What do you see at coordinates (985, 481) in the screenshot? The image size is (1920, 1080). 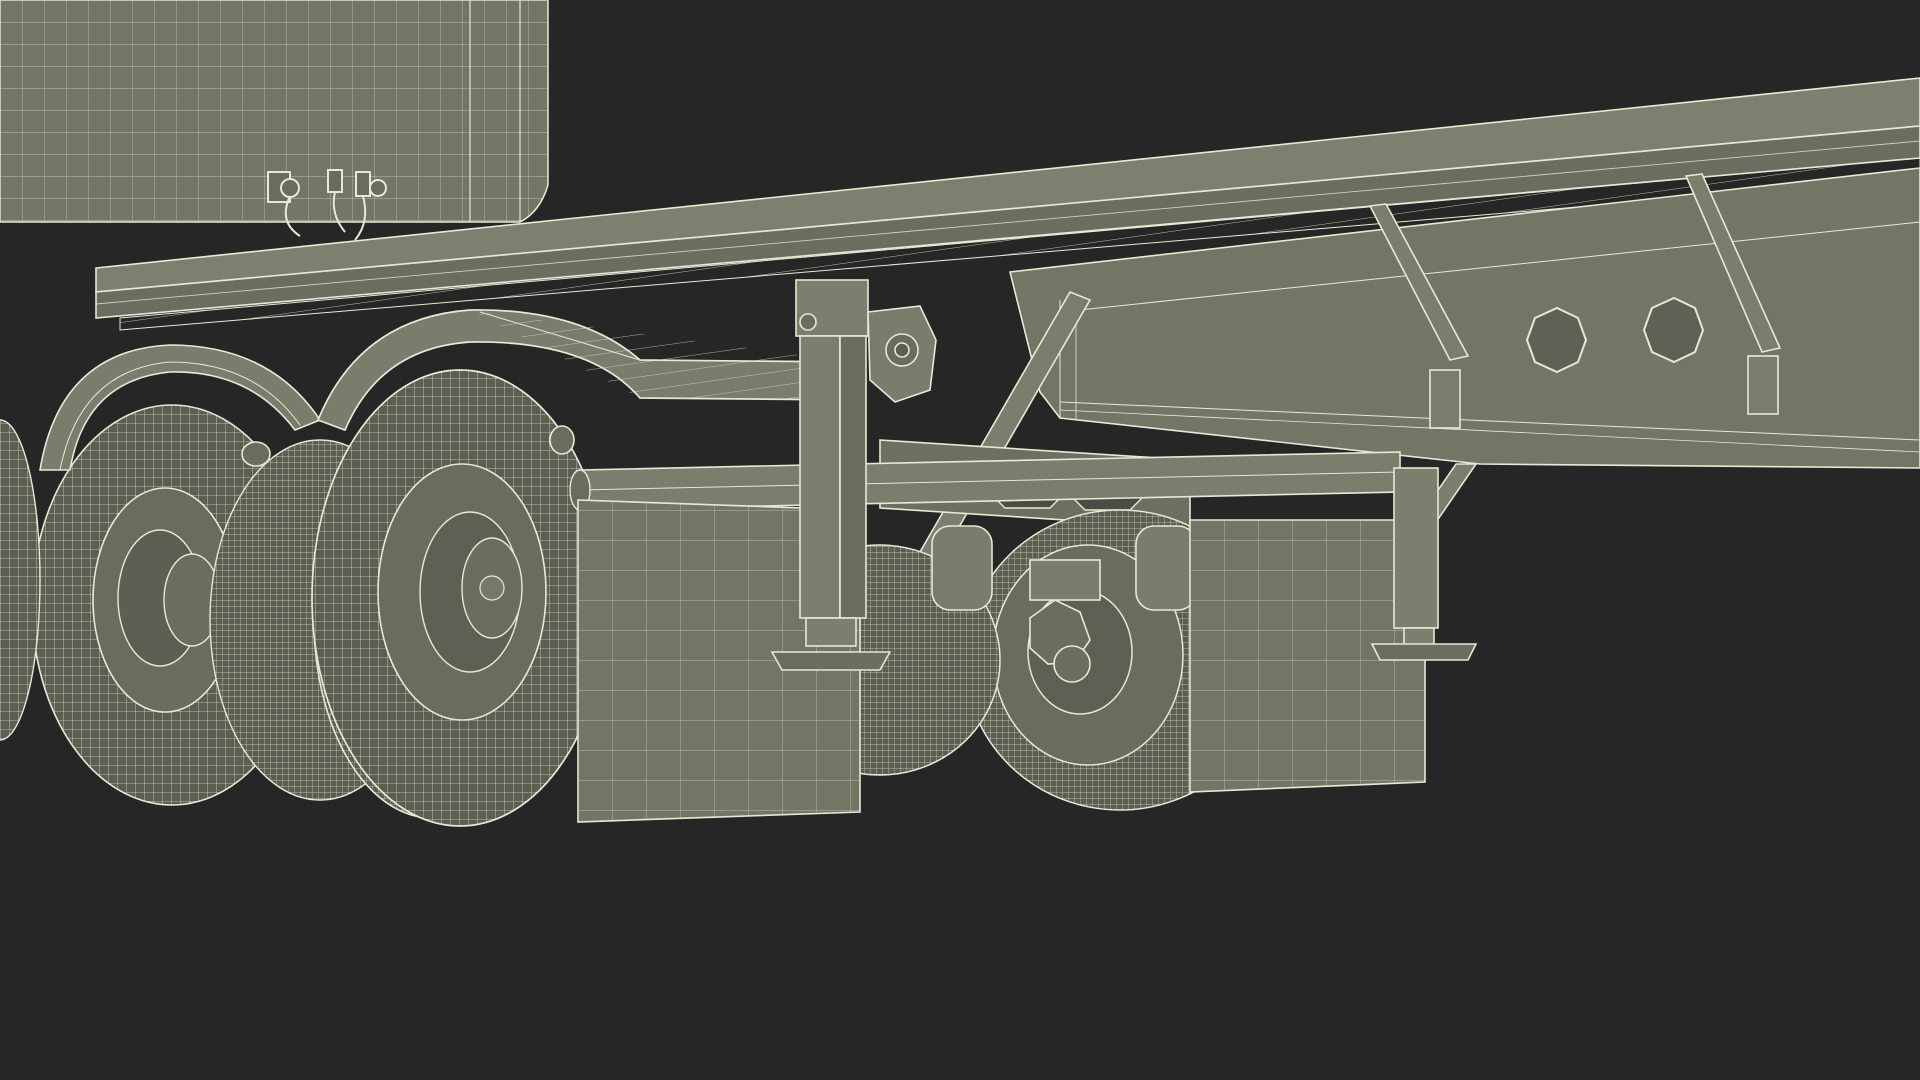 I see `axle-beam` at bounding box center [985, 481].